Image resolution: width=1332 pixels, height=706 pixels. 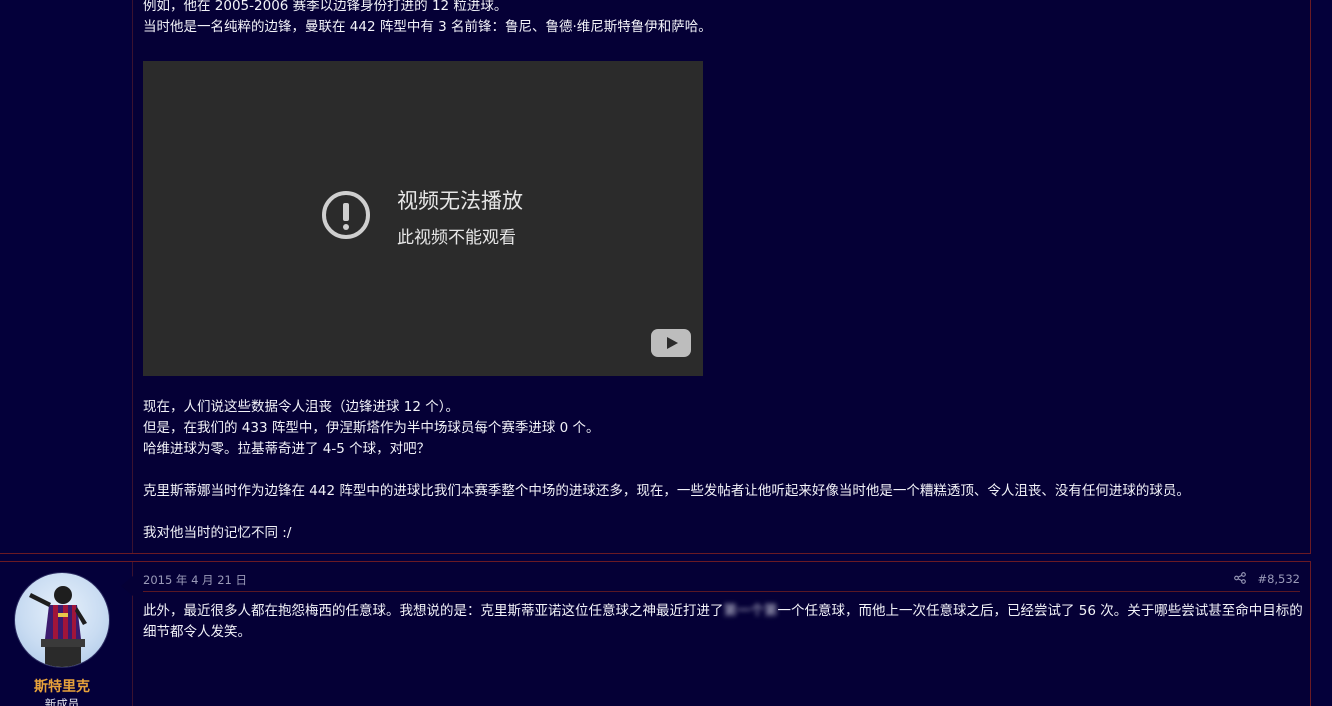 I want to click on avatar, so click(x=62, y=620).